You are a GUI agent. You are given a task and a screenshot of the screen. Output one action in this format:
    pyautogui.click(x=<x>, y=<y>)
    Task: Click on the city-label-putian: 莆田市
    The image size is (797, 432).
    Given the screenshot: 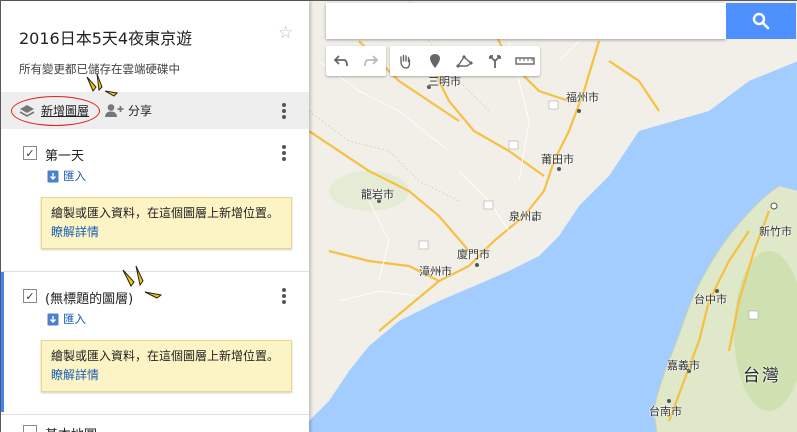 What is the action you would take?
    pyautogui.click(x=557, y=159)
    